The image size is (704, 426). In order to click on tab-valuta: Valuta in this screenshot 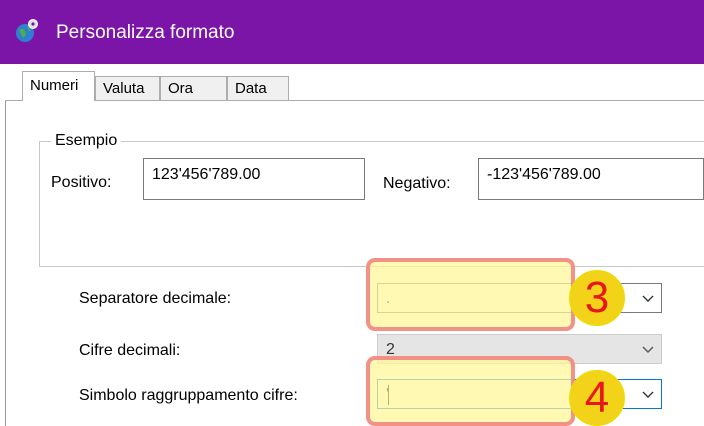, I will do `click(127, 88)`.